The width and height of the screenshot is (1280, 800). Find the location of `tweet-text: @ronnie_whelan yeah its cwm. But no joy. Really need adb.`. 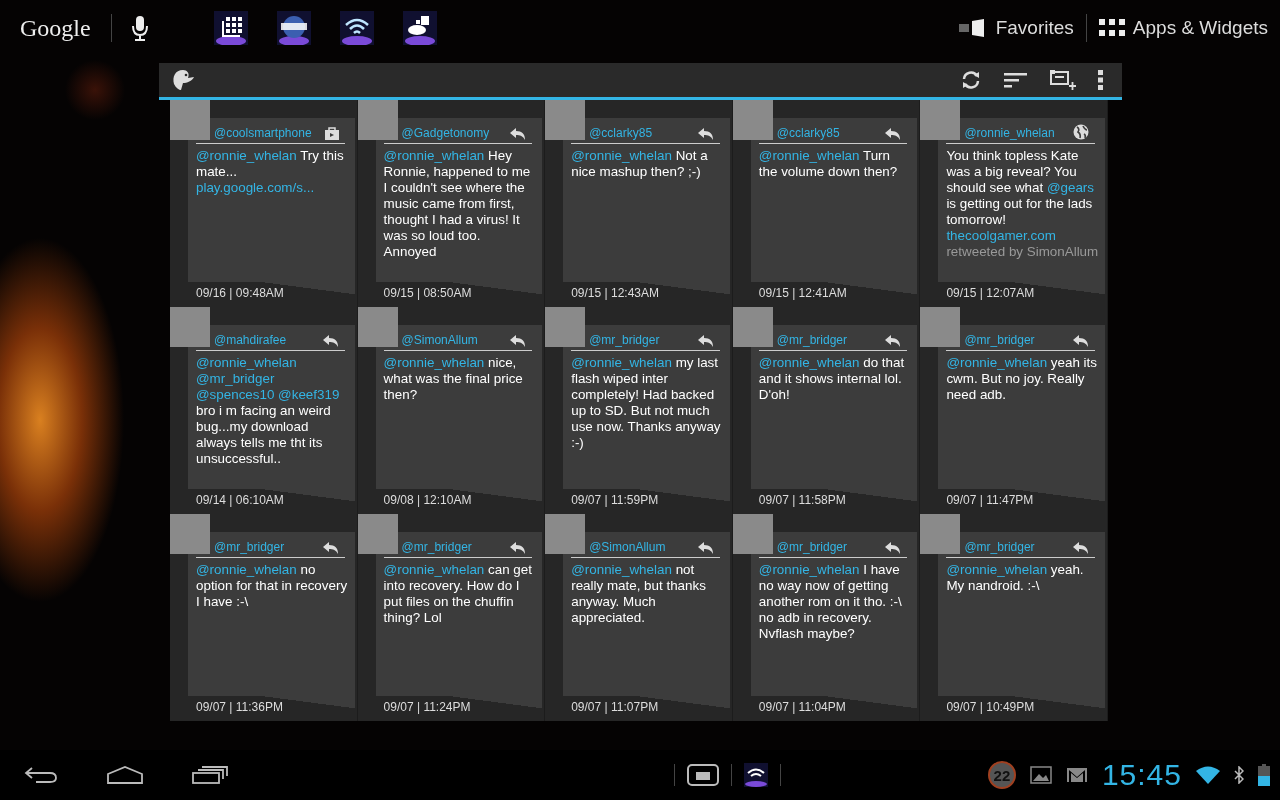

tweet-text: @ronnie_whelan yeah its cwm. But no joy. Really need adb. is located at coordinates (1021, 379).